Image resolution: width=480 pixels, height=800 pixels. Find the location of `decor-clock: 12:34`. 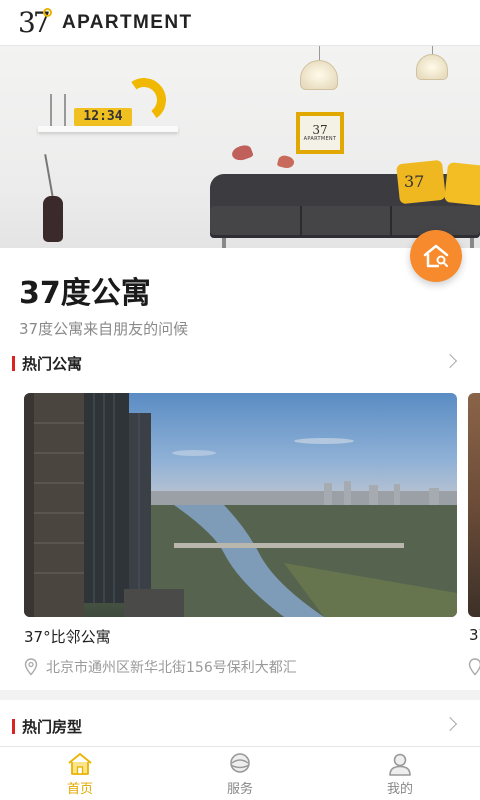

decor-clock: 12:34 is located at coordinates (103, 117).